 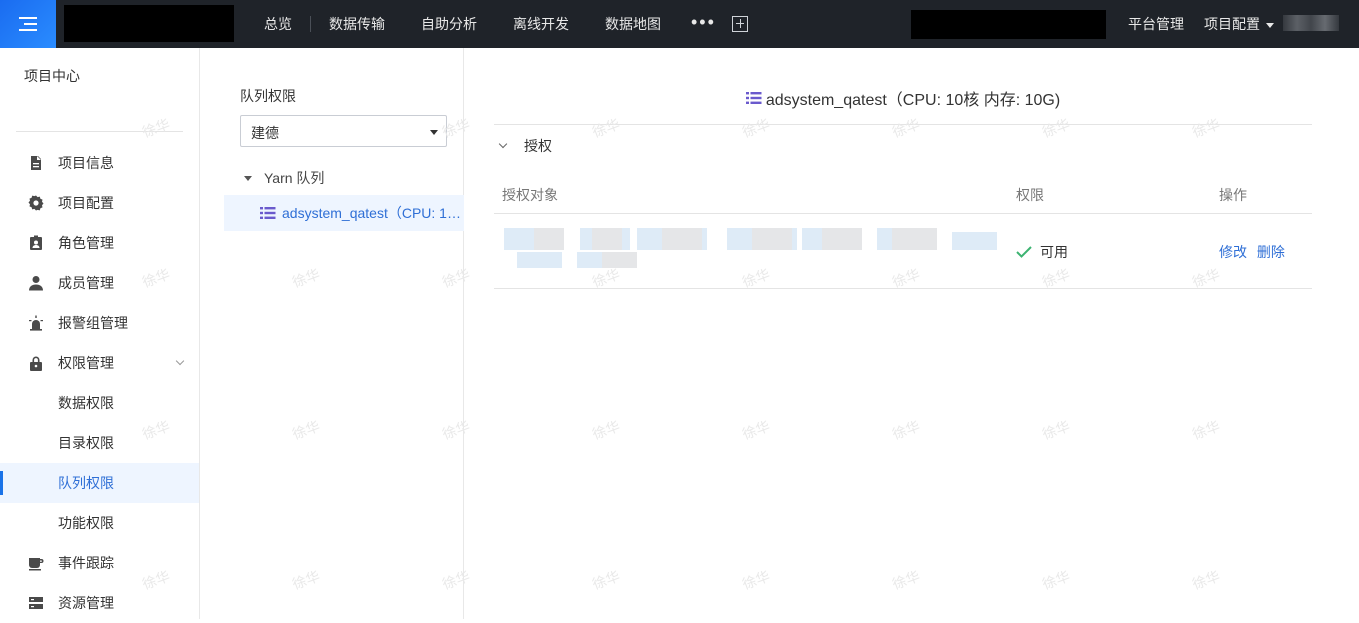 I want to click on column-header-permission: 权限, so click(x=1030, y=195).